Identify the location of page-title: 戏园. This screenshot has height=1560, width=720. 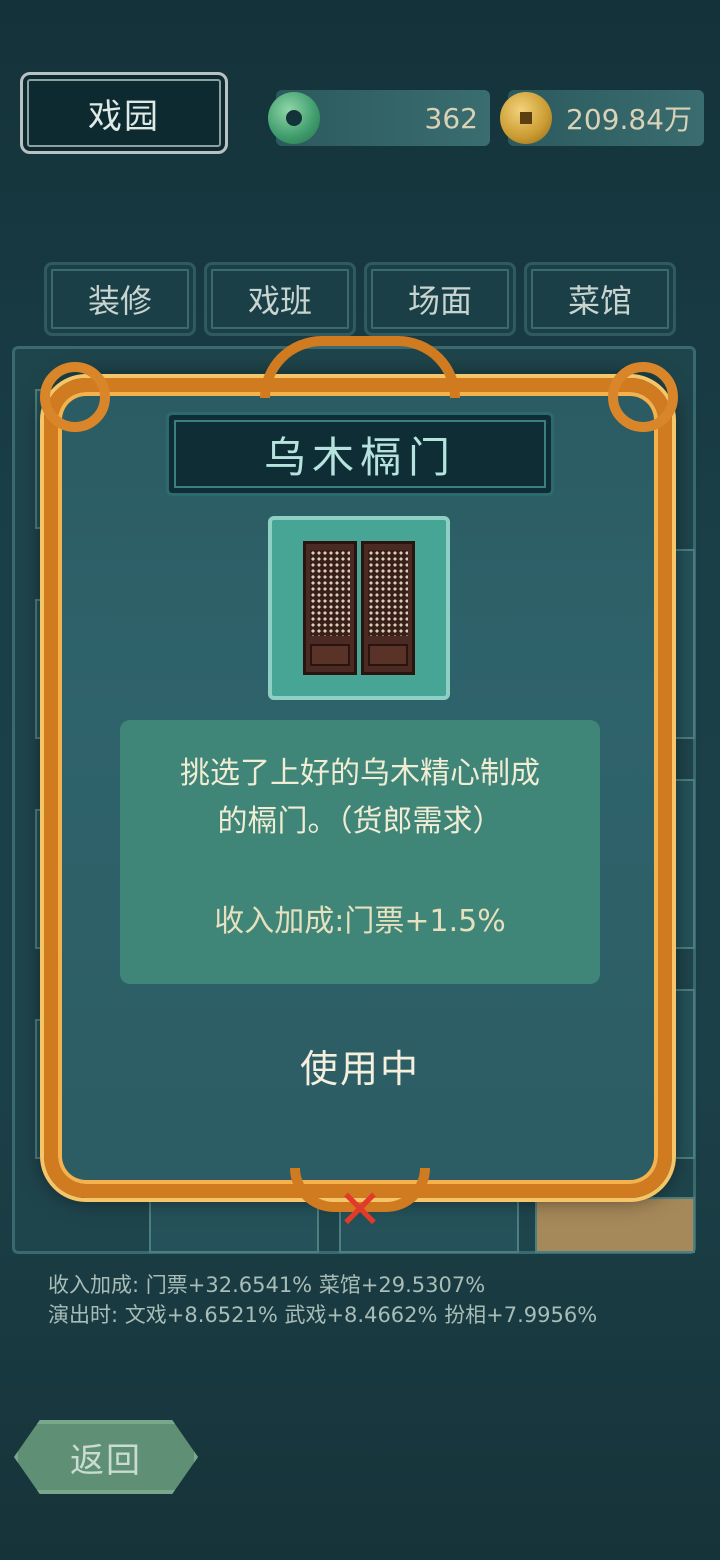
(124, 113).